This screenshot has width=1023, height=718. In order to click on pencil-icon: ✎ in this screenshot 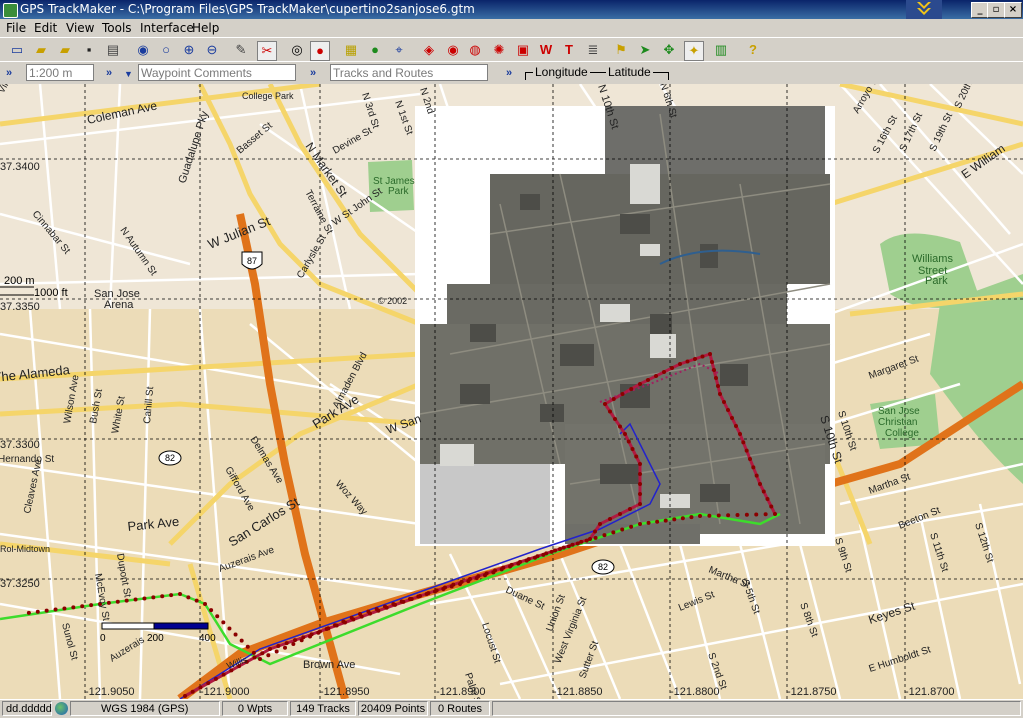, I will do `click(241, 50)`.